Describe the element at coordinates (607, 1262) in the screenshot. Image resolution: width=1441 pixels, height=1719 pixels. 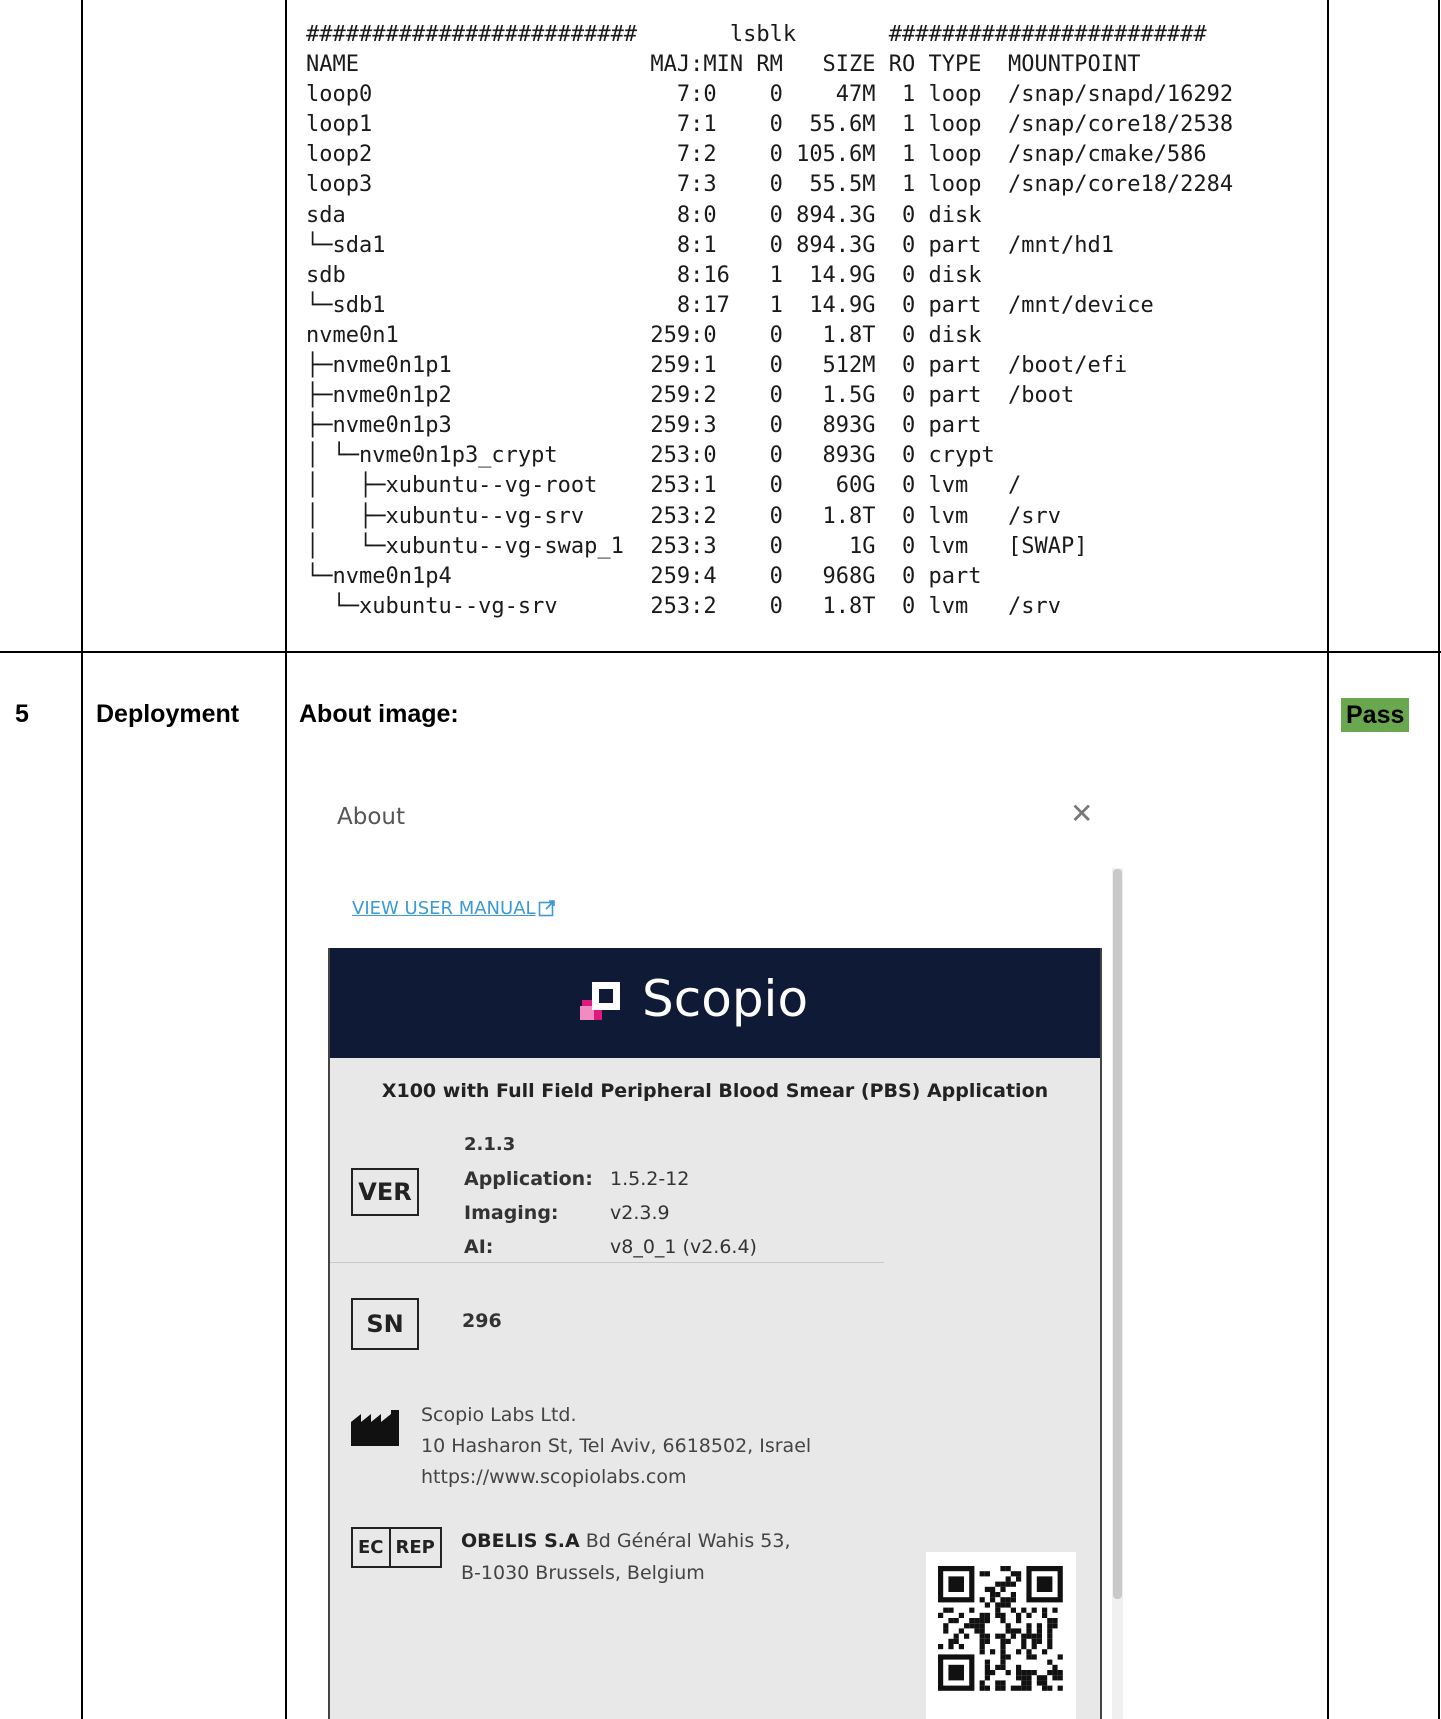
I see `section-divider` at that location.